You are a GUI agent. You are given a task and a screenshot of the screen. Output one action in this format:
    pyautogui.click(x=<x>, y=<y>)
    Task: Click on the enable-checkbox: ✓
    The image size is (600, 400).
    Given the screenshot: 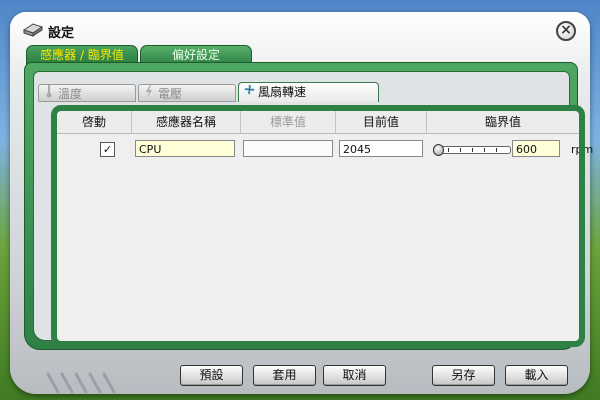 What is the action you would take?
    pyautogui.click(x=107, y=149)
    